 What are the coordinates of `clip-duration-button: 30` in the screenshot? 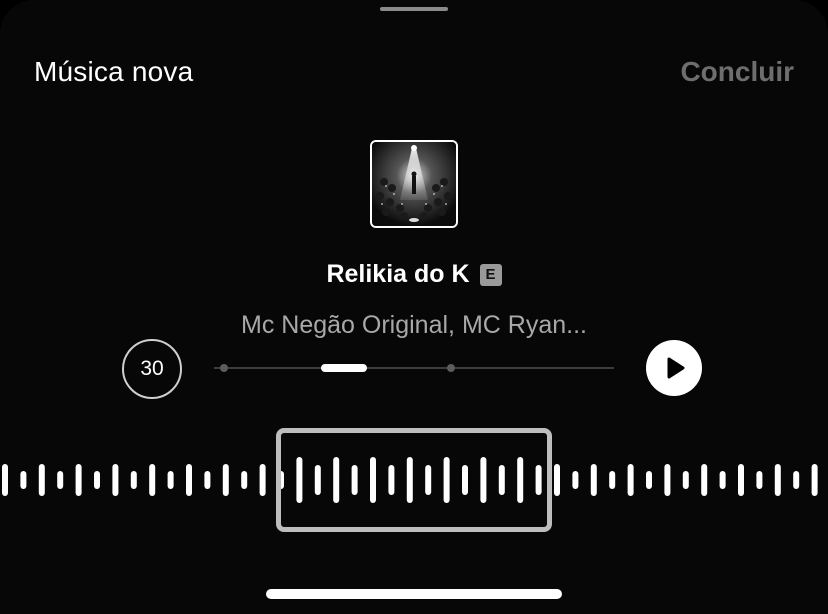 It's located at (152, 369).